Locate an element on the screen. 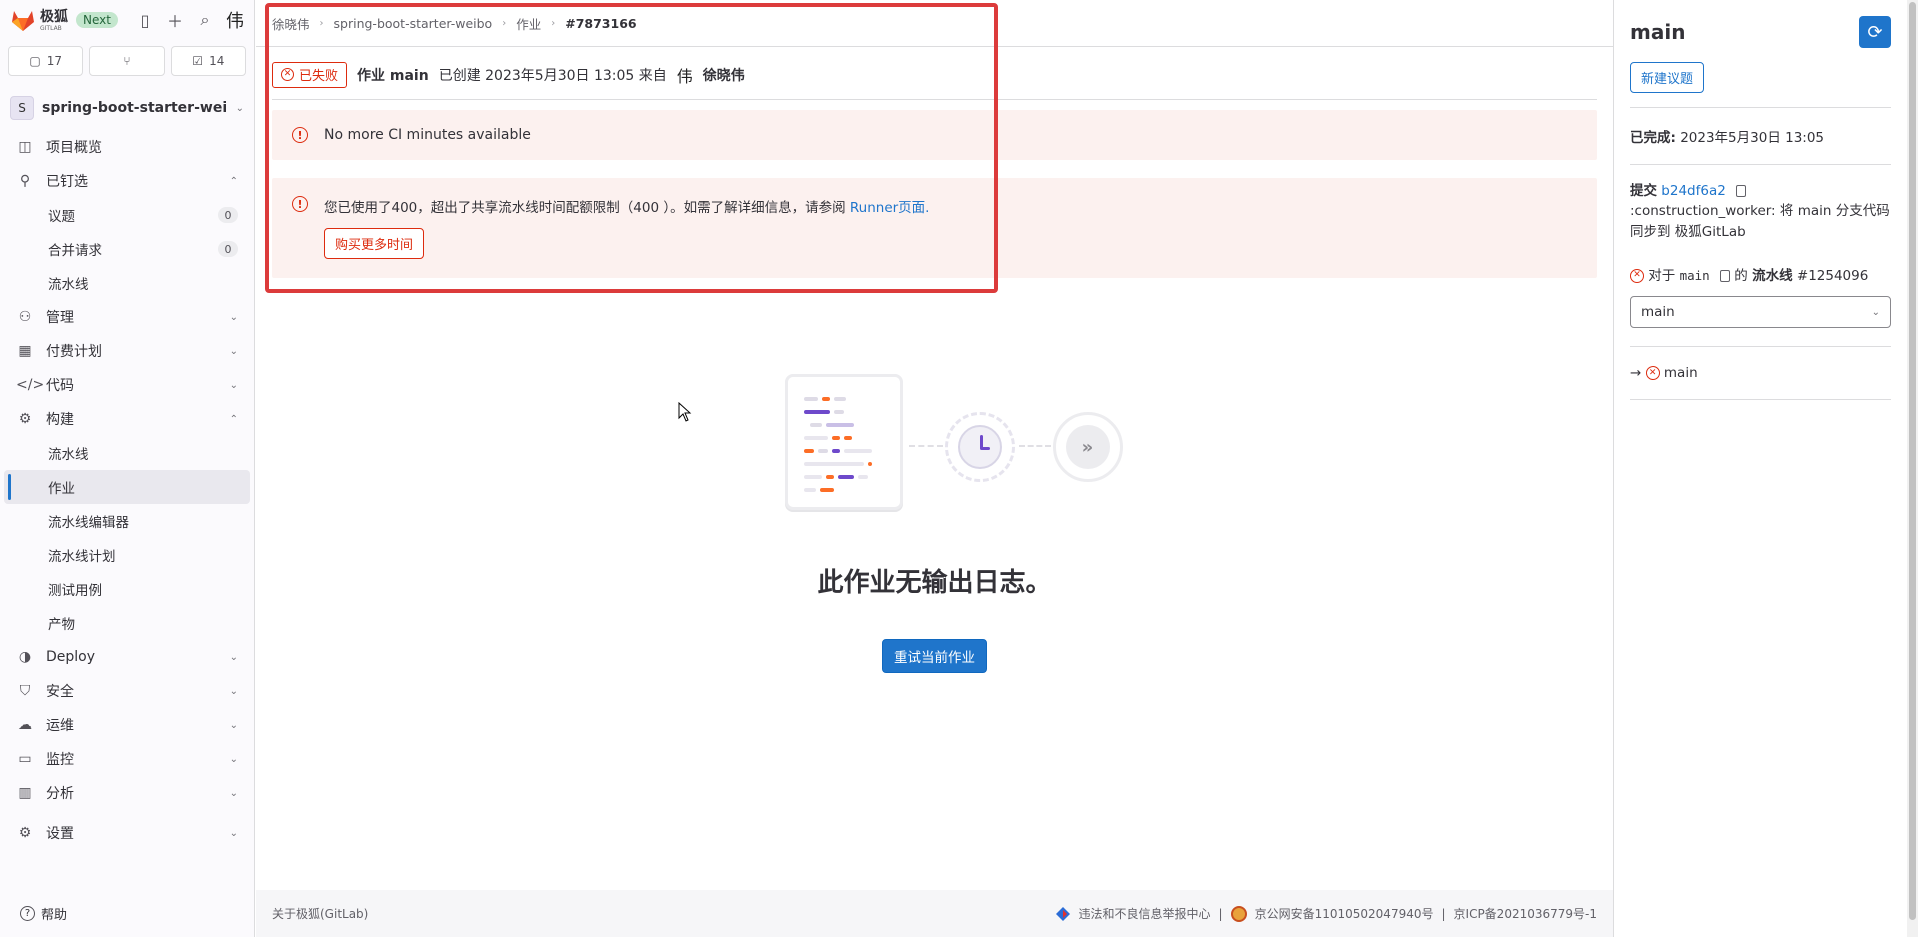 Image resolution: width=1920 pixels, height=937 pixels. user-counters: ▢ 17 ⑂ ☑ 14 is located at coordinates (127, 61).